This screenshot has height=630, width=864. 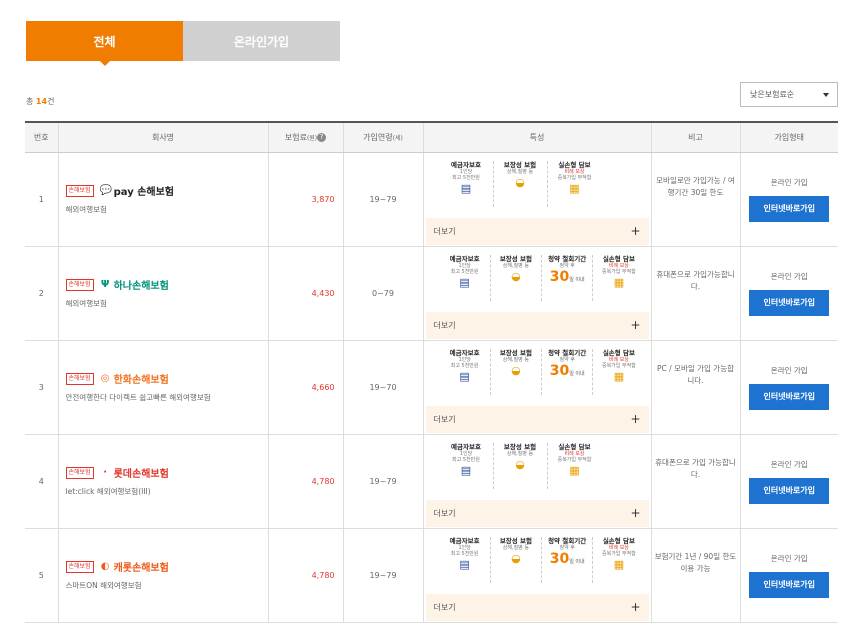 I want to click on product-name: 해외여행보험, so click(x=86, y=209).